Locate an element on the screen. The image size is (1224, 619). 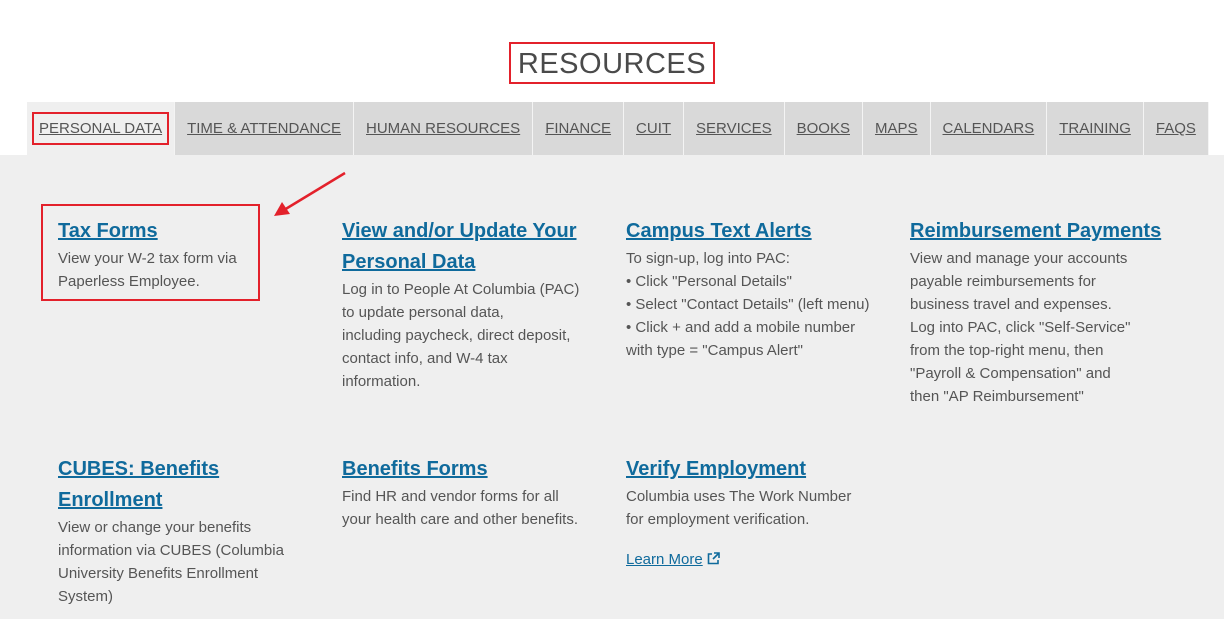
tab-cuit: CUIT is located at coordinates (654, 128).